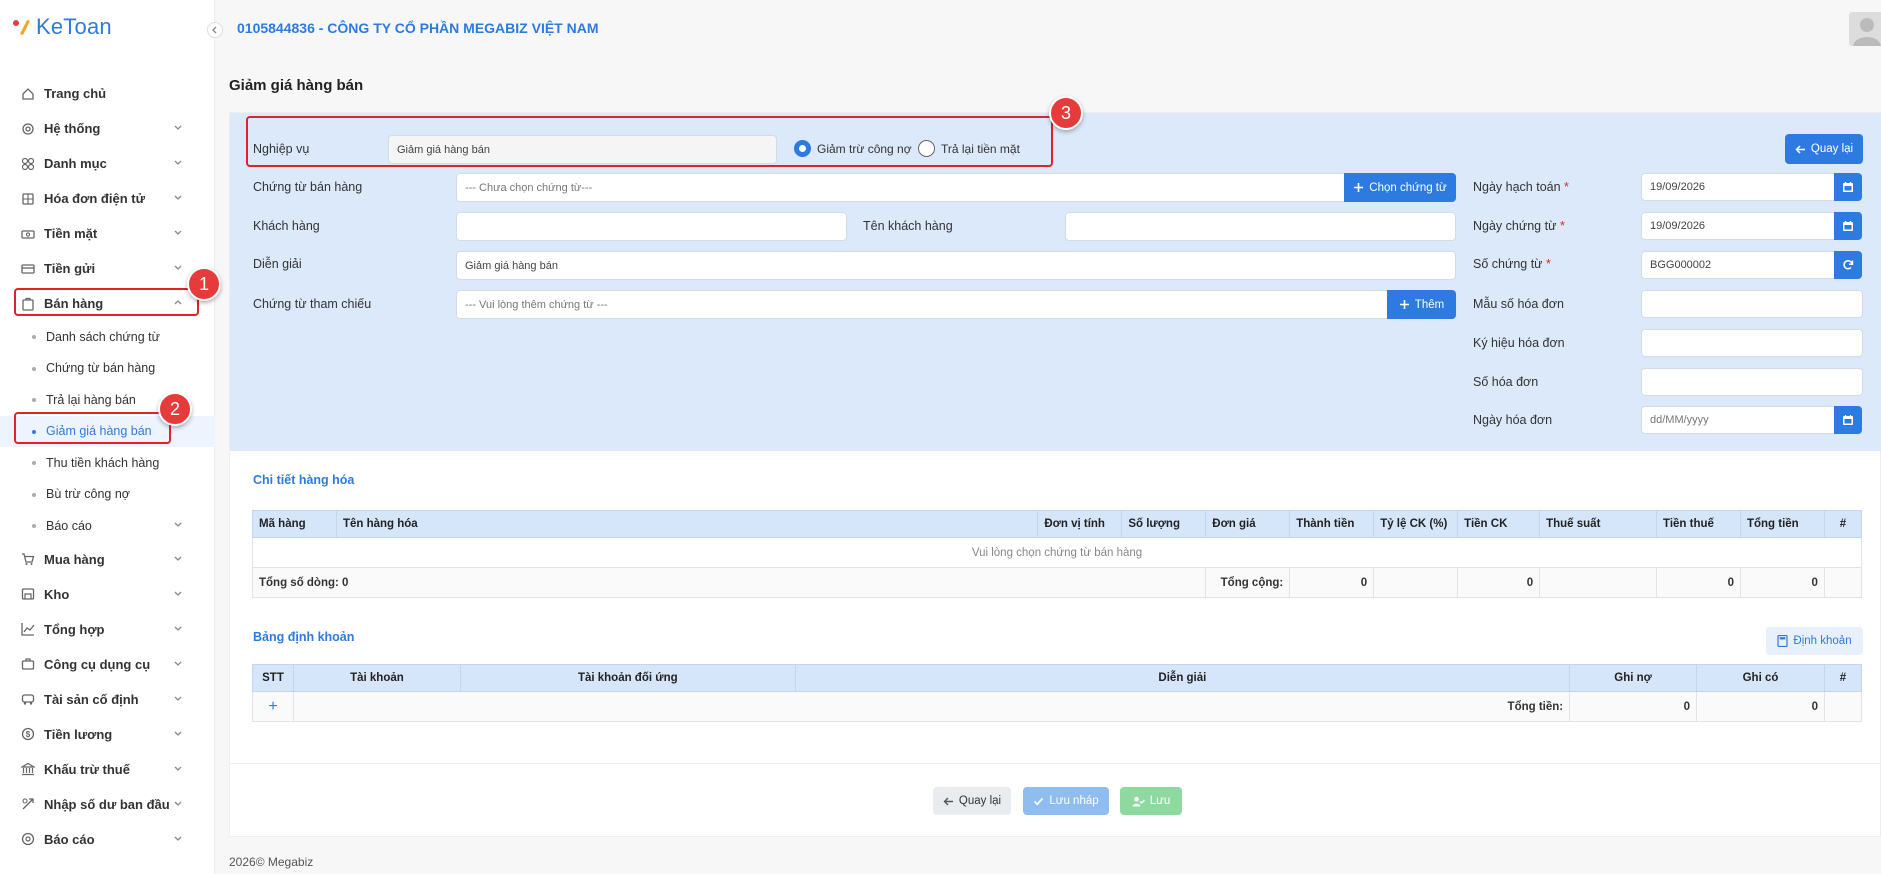  What do you see at coordinates (1057, 582) in the screenshot?
I see `goods-total-row: Tổng số dòng: 0 Tổng cộng: 0 0 0 0` at bounding box center [1057, 582].